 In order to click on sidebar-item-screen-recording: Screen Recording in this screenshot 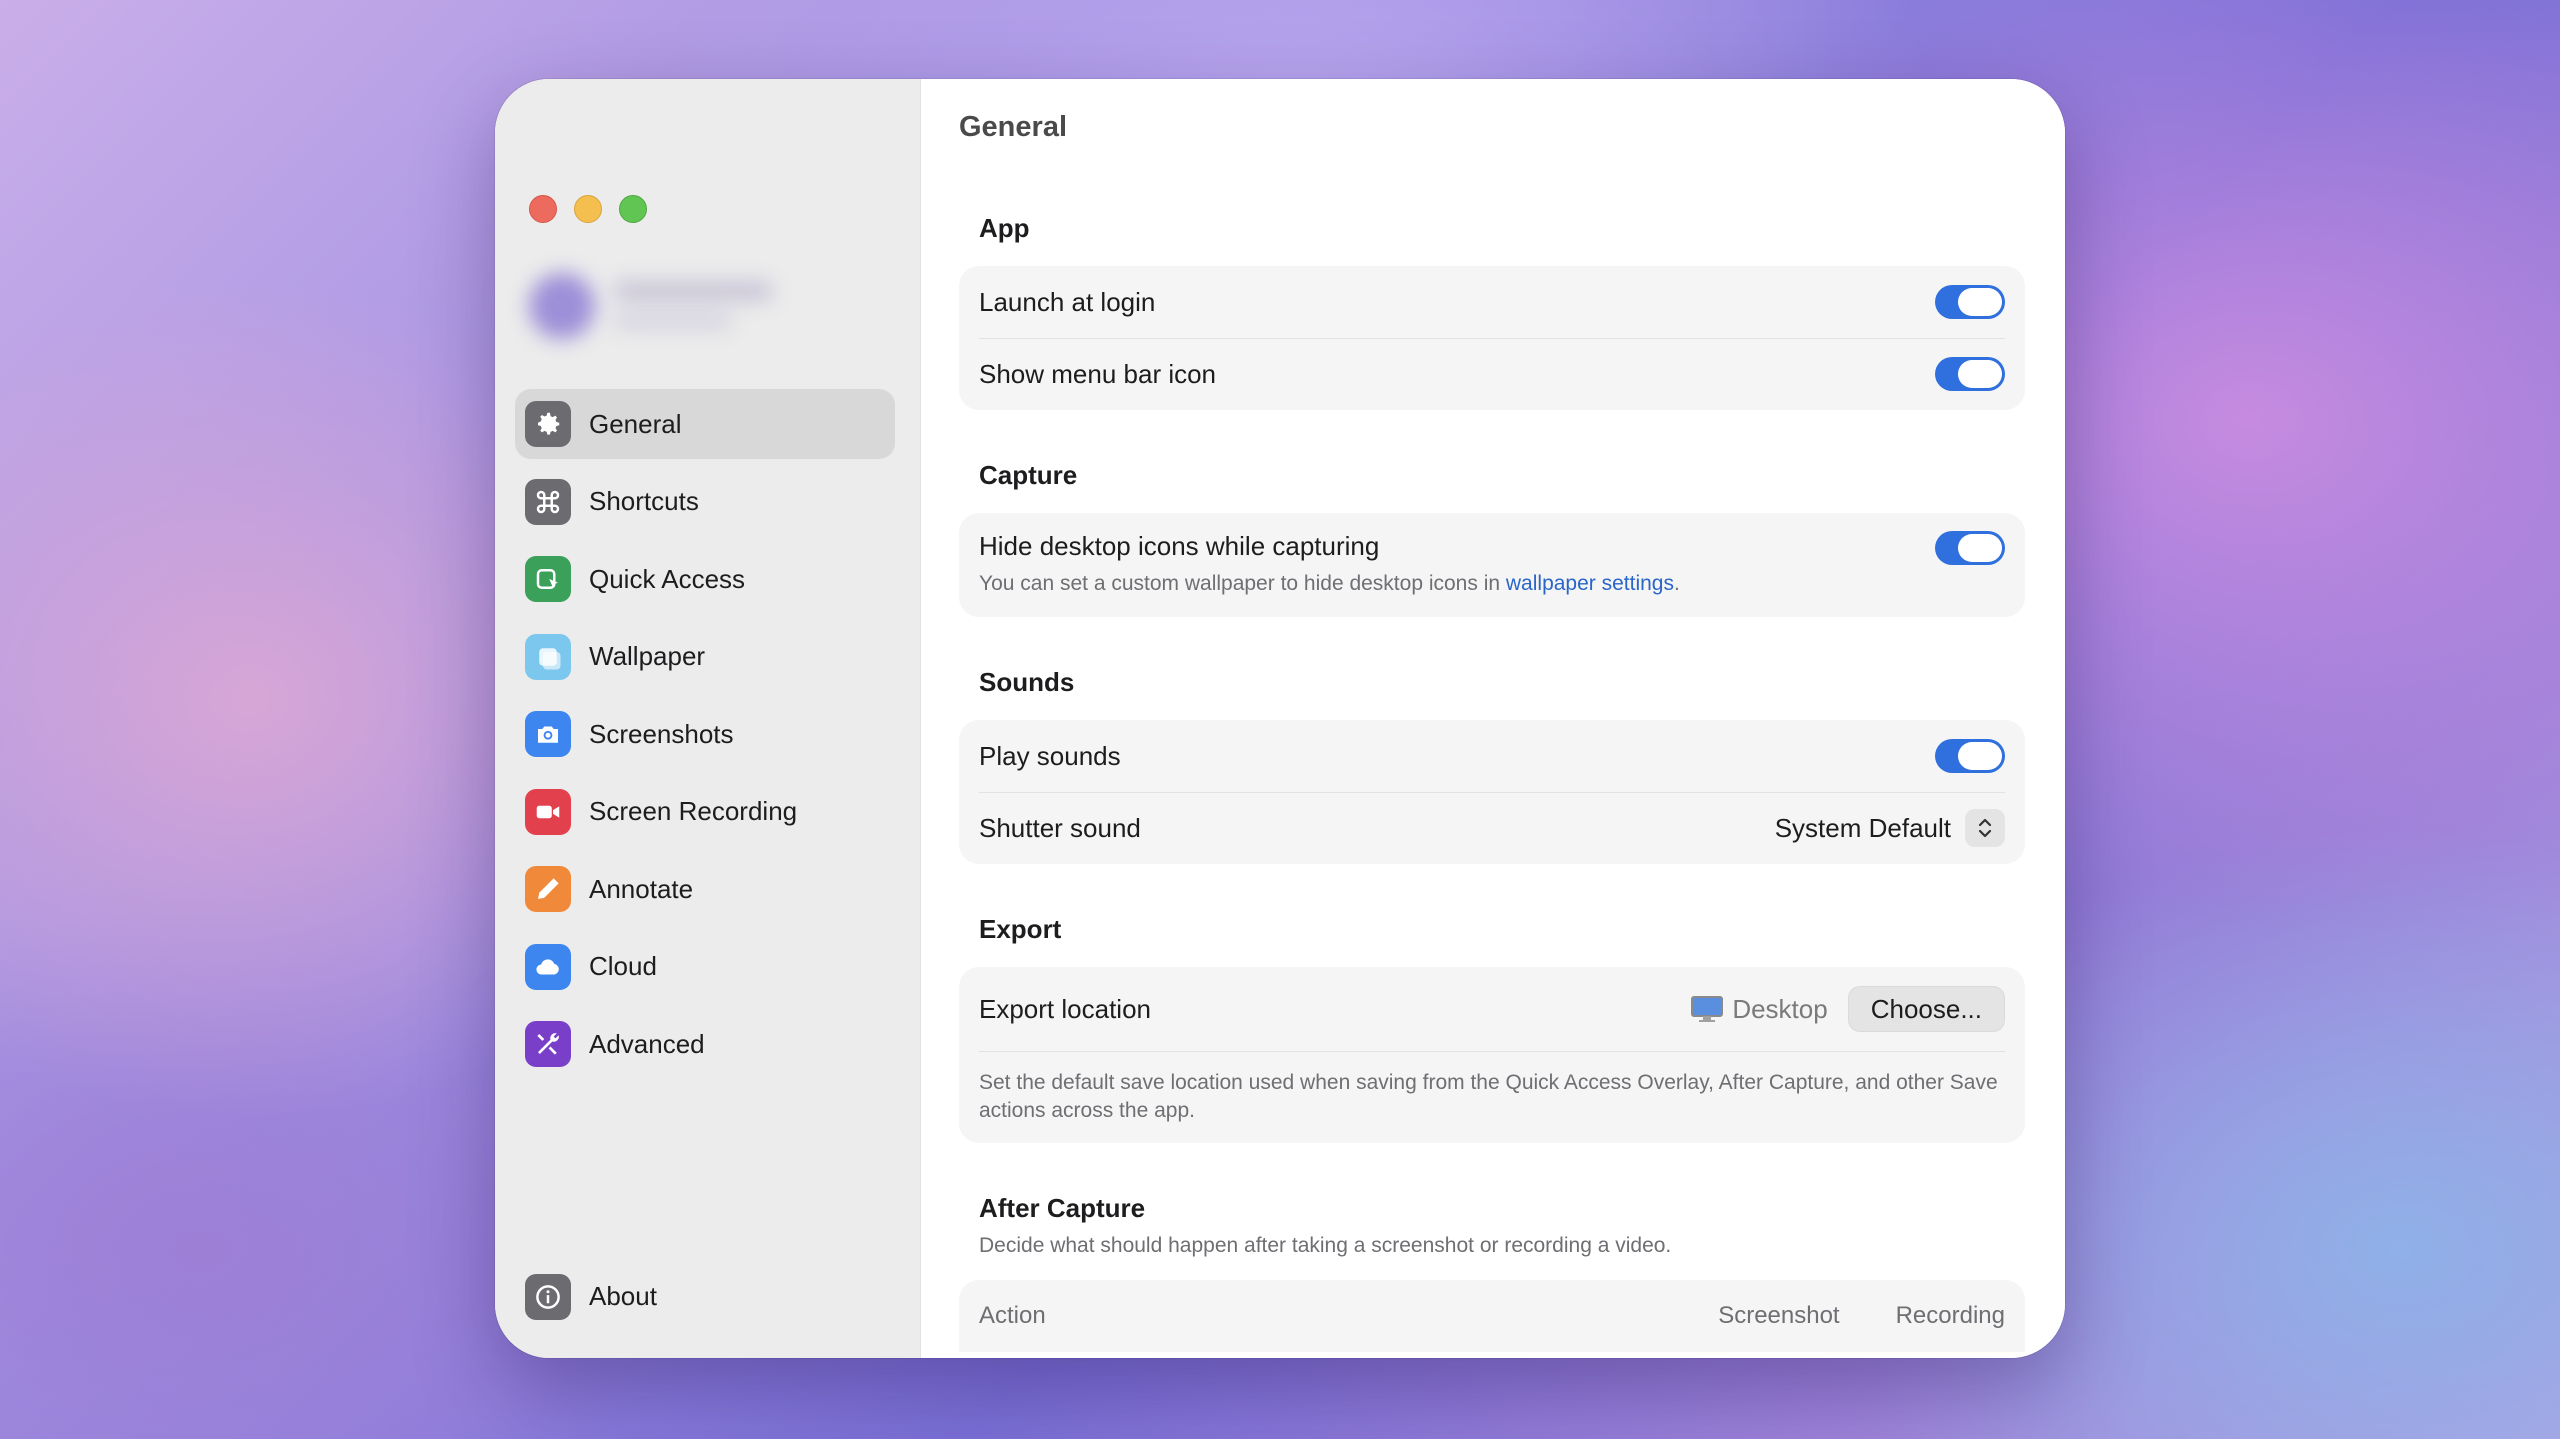, I will do `click(705, 812)`.